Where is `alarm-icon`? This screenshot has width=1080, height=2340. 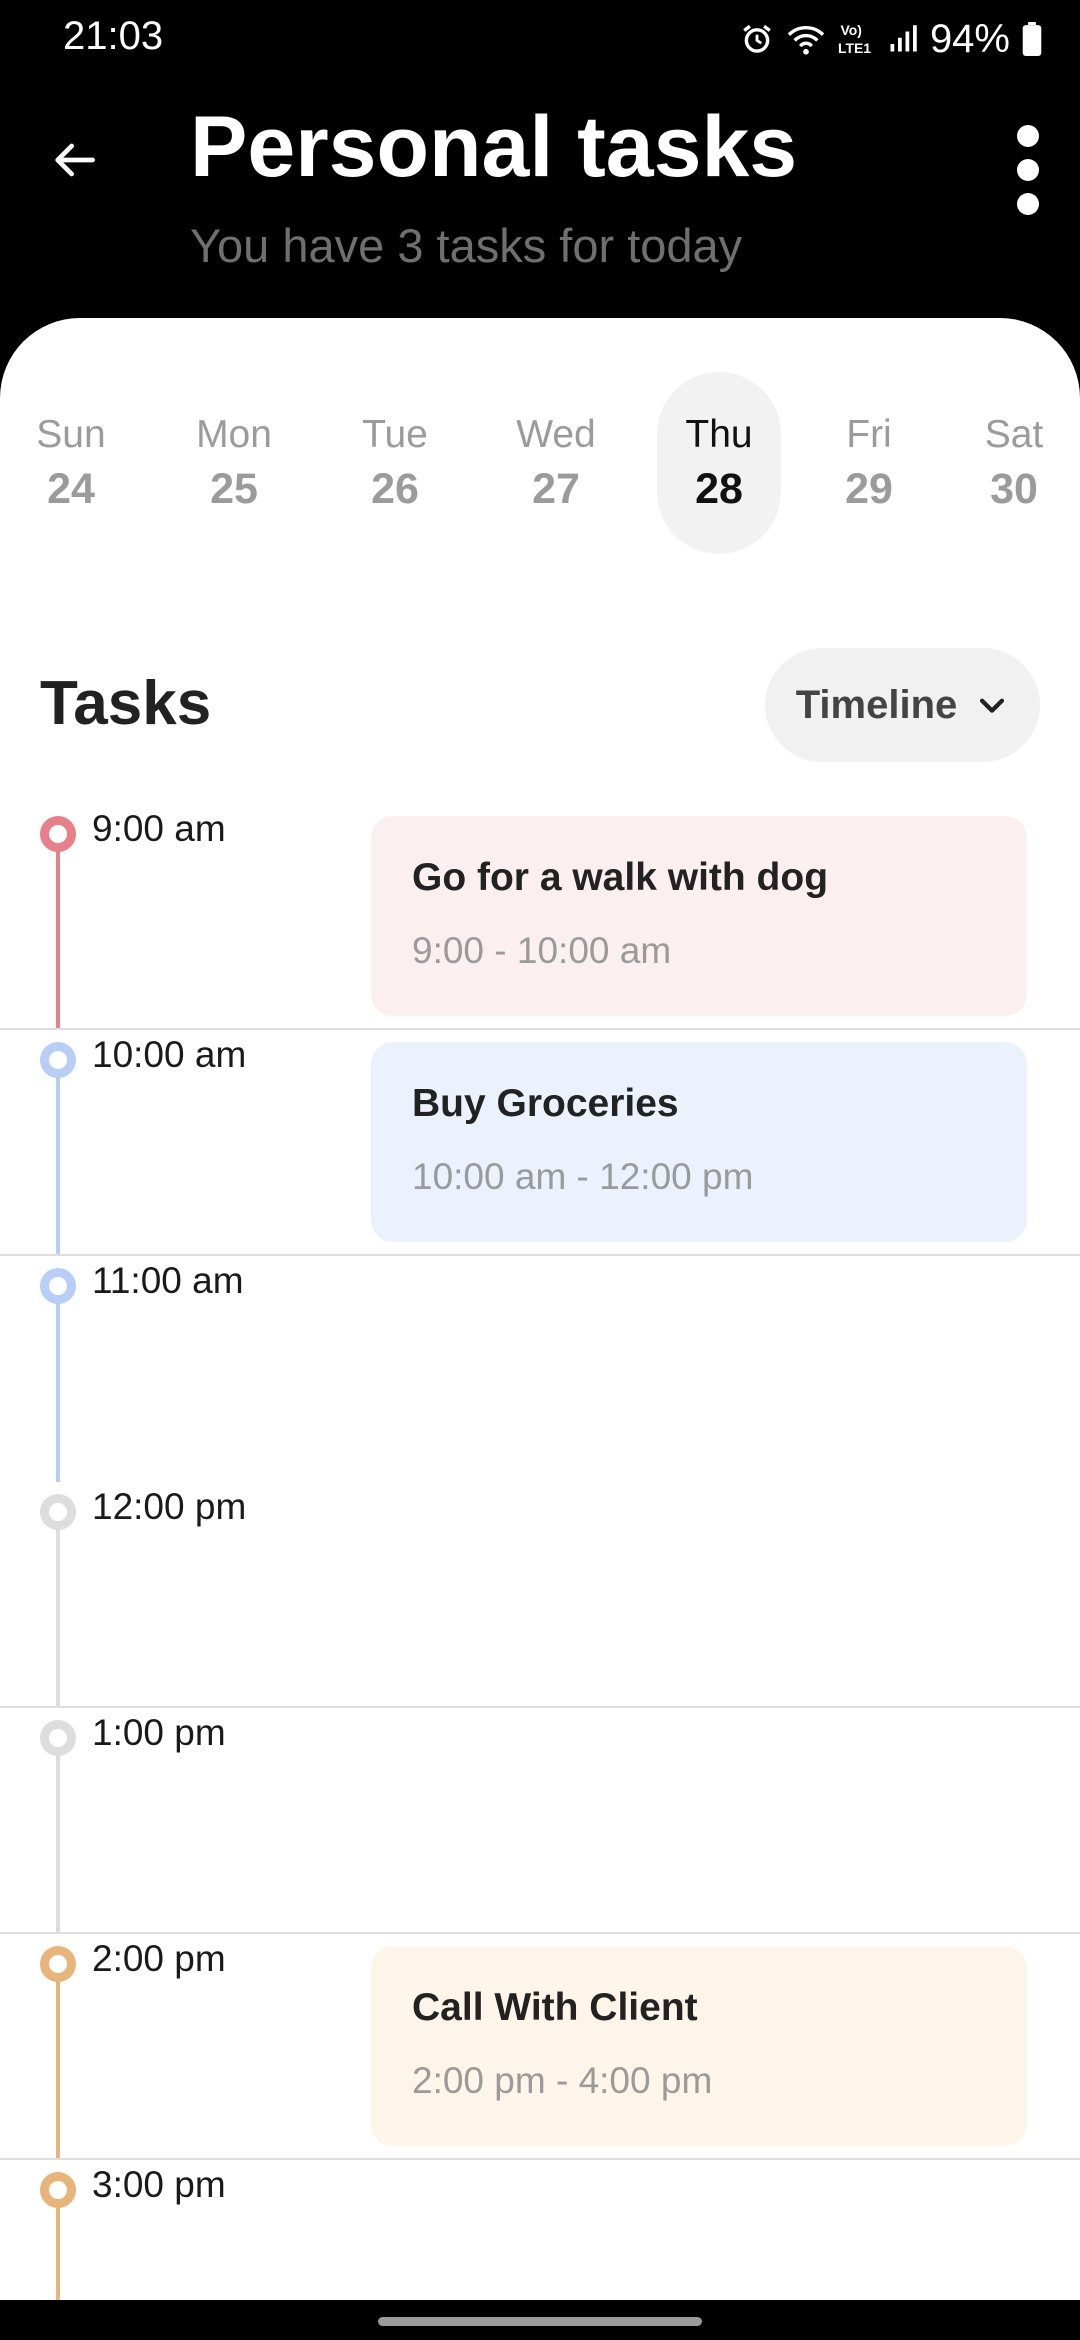
alarm-icon is located at coordinates (757, 38).